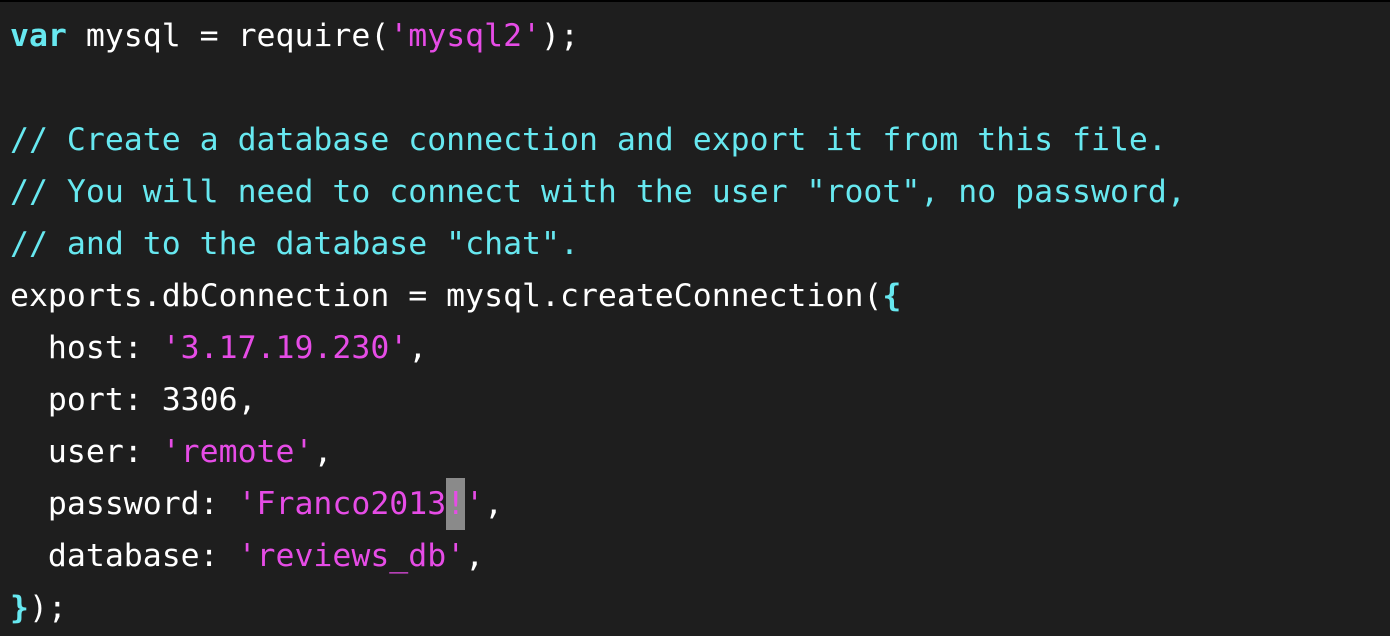 The height and width of the screenshot is (636, 1390). What do you see at coordinates (700, 608) in the screenshot?
I see `code-line: });` at bounding box center [700, 608].